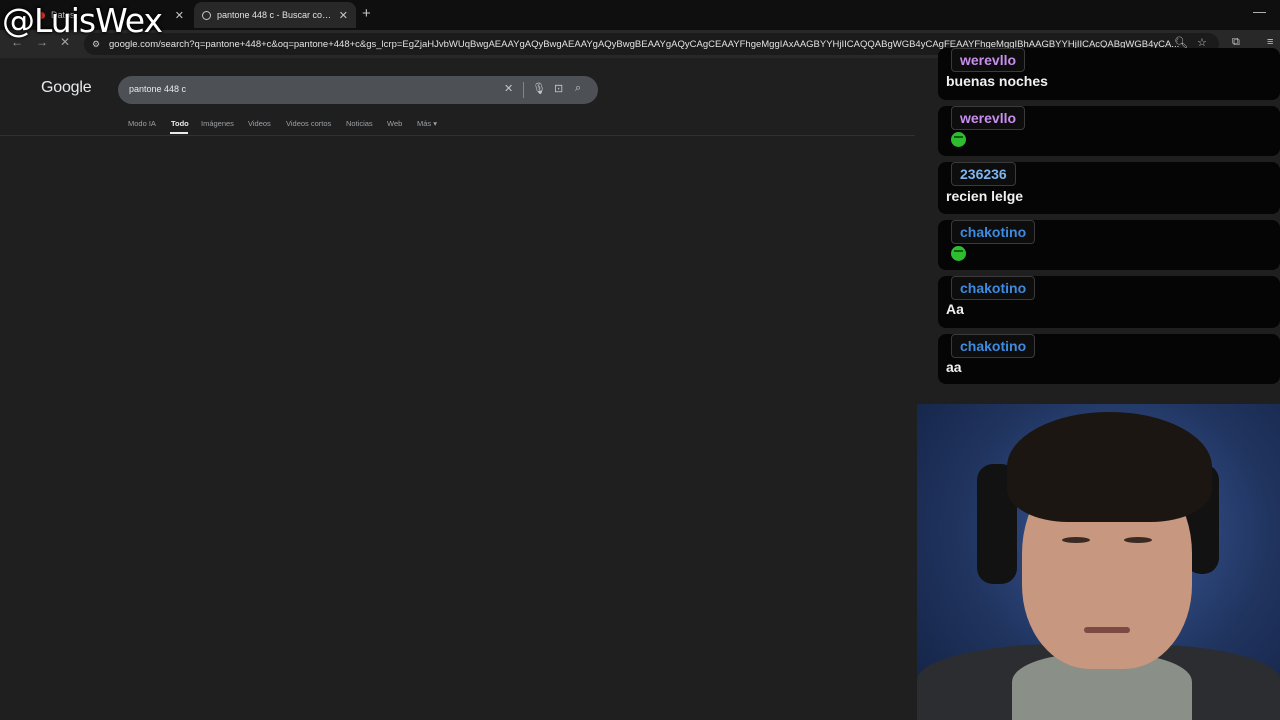  Describe the element at coordinates (259, 123) in the screenshot. I see `filter-videos: Videos` at that location.